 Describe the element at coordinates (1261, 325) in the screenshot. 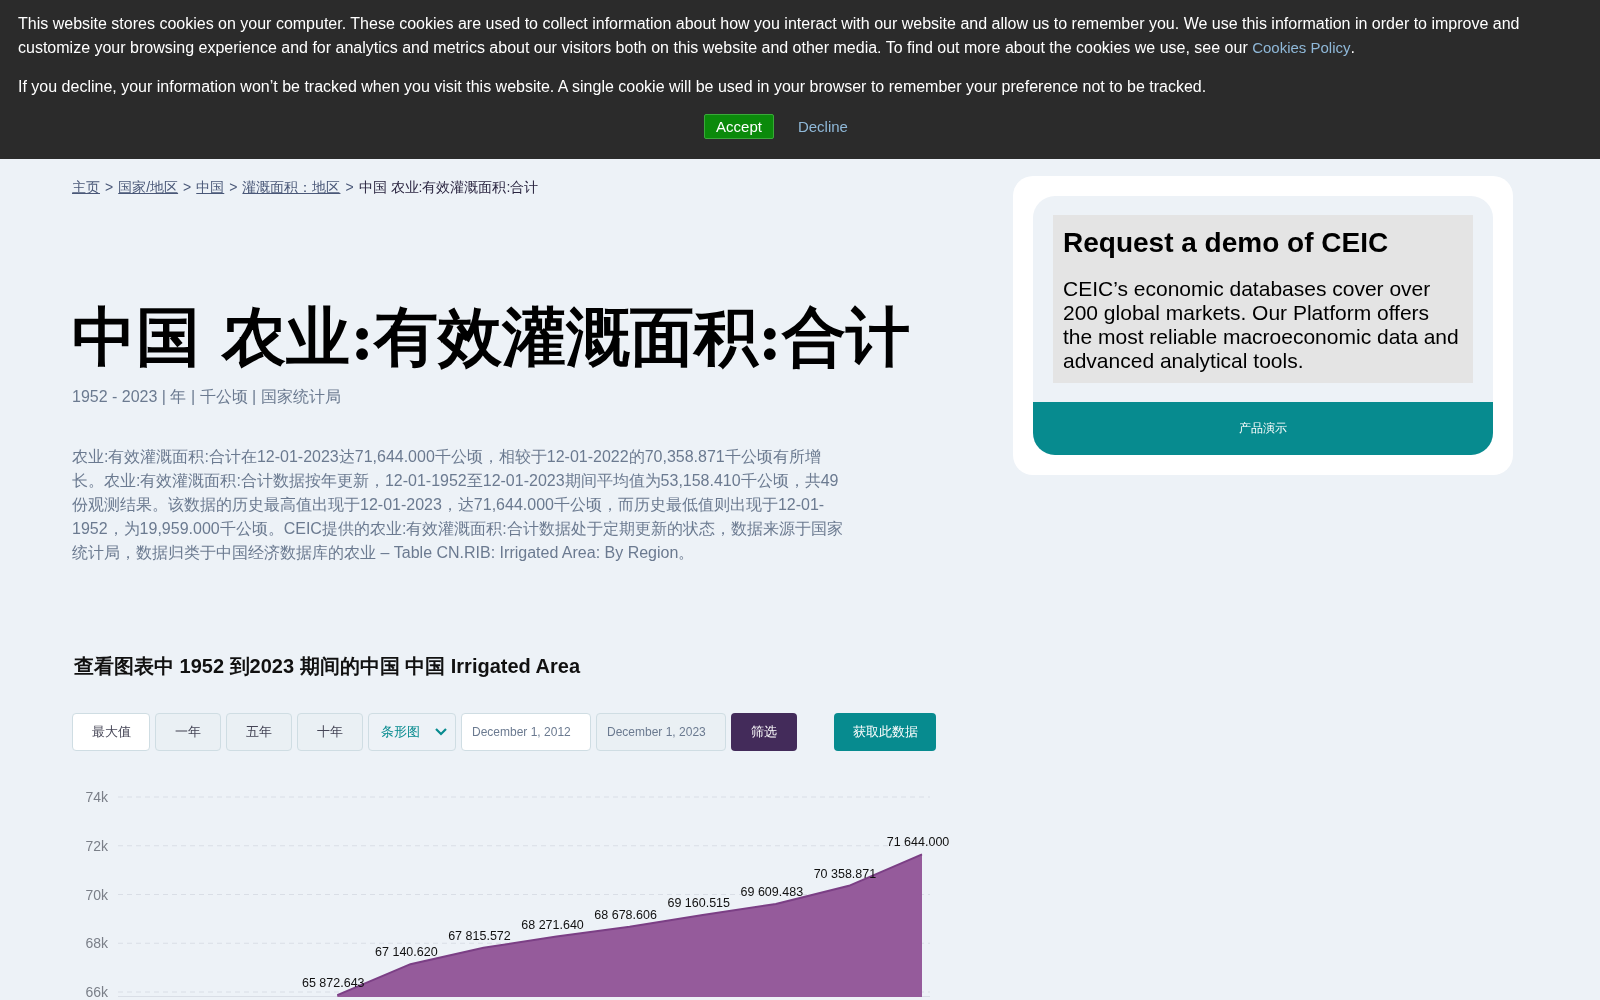

I see `card-text: CEIC’s economic databases cover over 200 global markets. Our Platform offers the most reliable macroeconomic data and advanced analytical tools.` at that location.